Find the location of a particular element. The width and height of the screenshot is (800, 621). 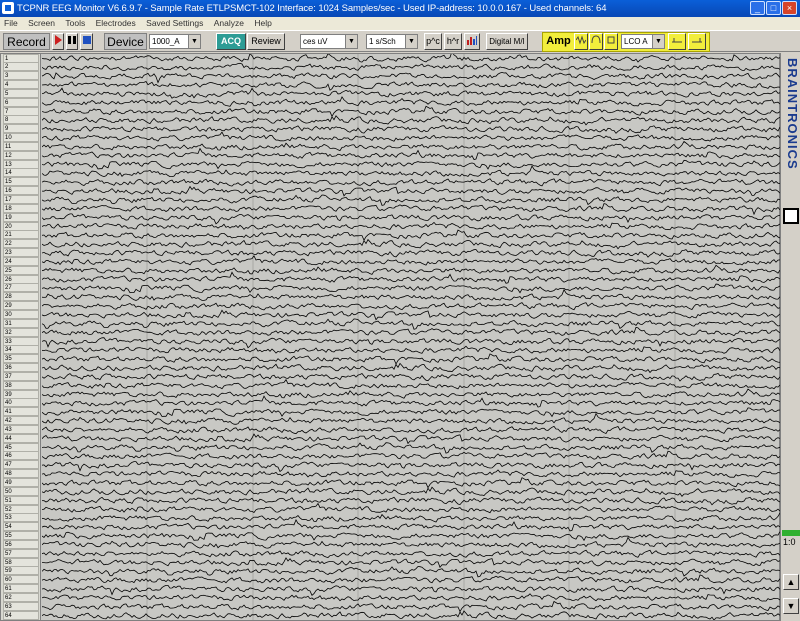

menu-electrodes: Electrodes is located at coordinates (116, 23).